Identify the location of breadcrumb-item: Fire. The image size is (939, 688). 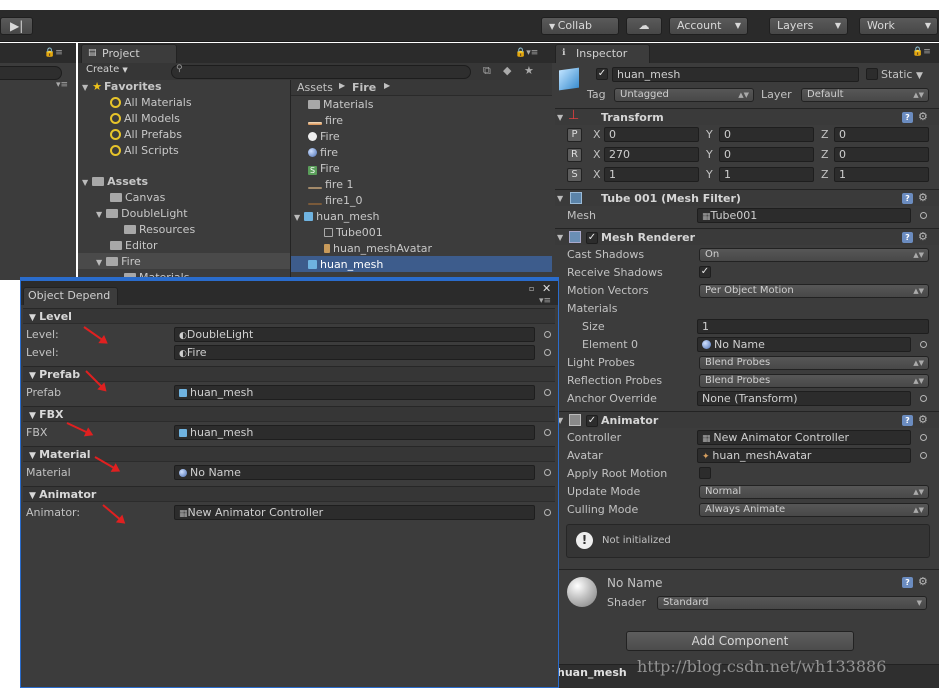
(364, 87).